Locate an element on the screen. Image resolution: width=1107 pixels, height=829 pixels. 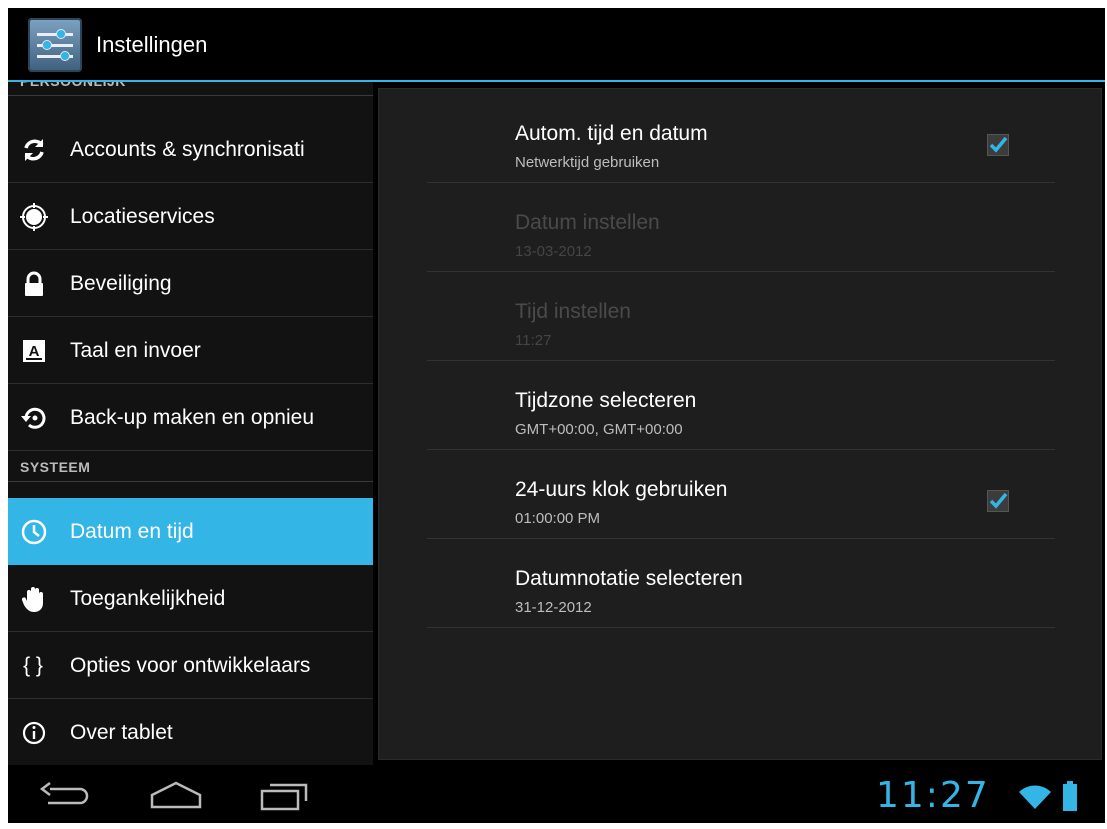
sidebar-item-security: Beveiliging is located at coordinates (190, 283).